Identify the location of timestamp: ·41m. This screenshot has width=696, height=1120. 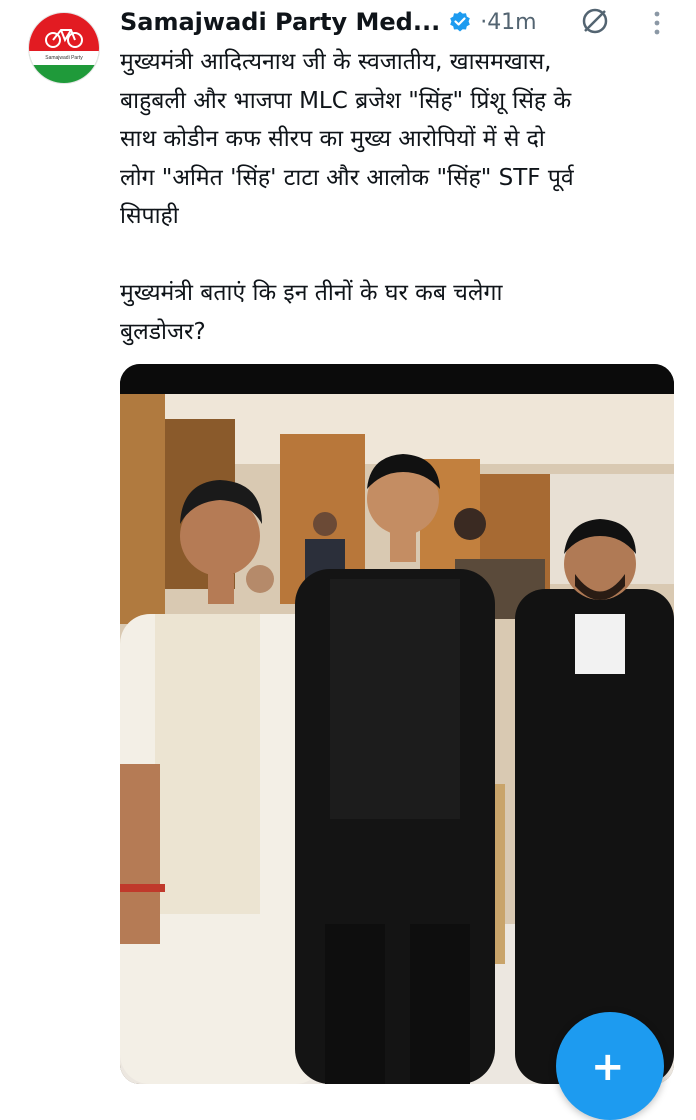
(508, 22).